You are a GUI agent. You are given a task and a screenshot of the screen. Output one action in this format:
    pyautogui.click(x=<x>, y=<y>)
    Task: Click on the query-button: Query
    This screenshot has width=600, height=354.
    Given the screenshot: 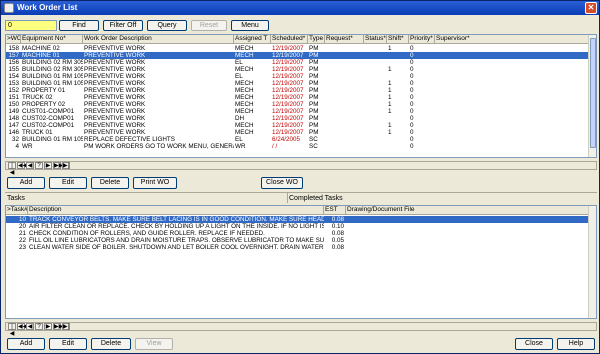 What is the action you would take?
    pyautogui.click(x=167, y=25)
    